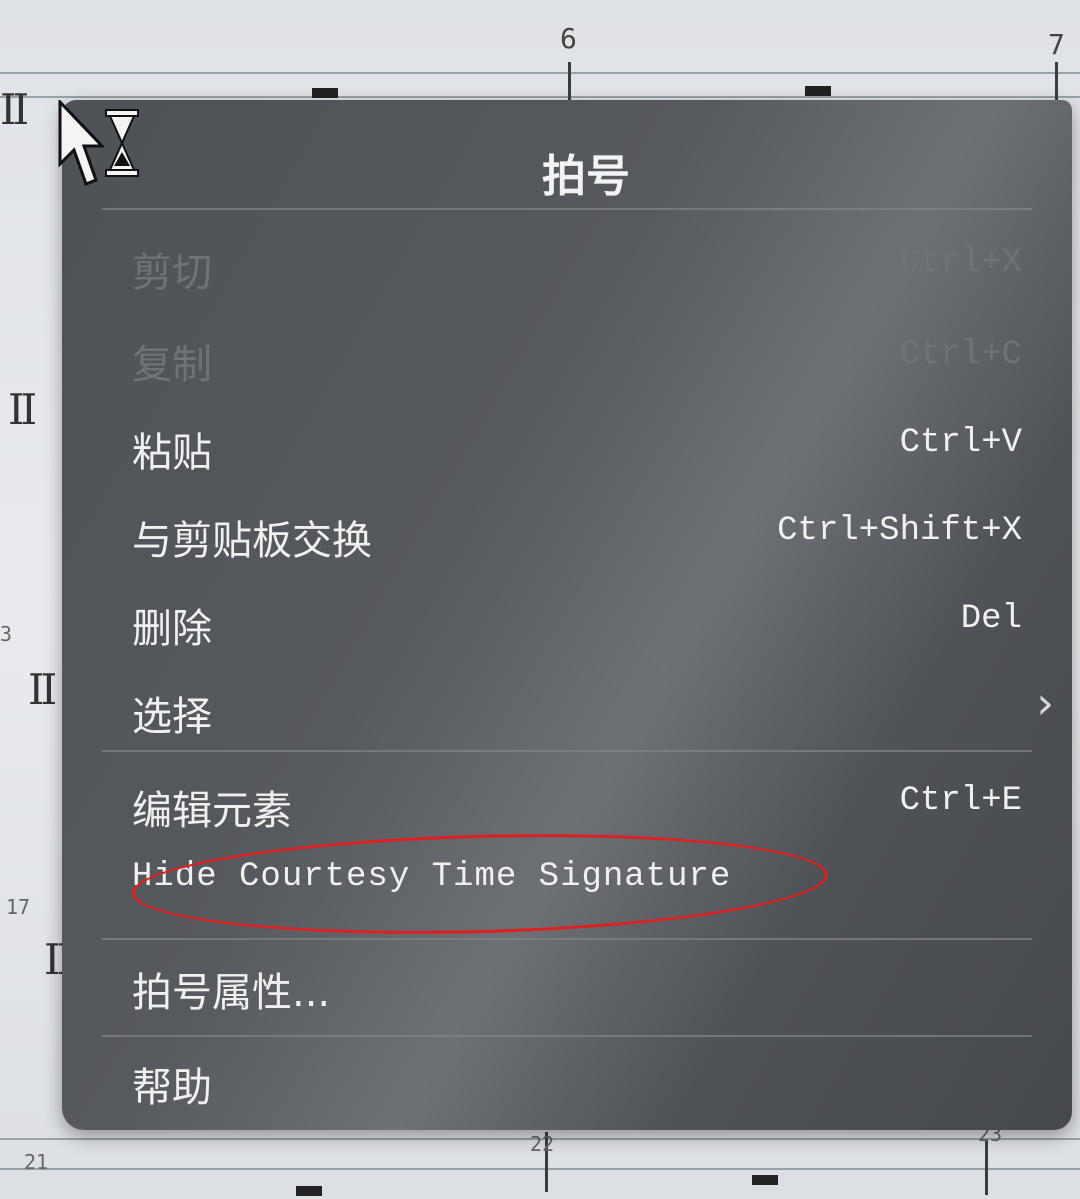 The image size is (1080, 1199). I want to click on menu-item-label: 删除, so click(172, 629).